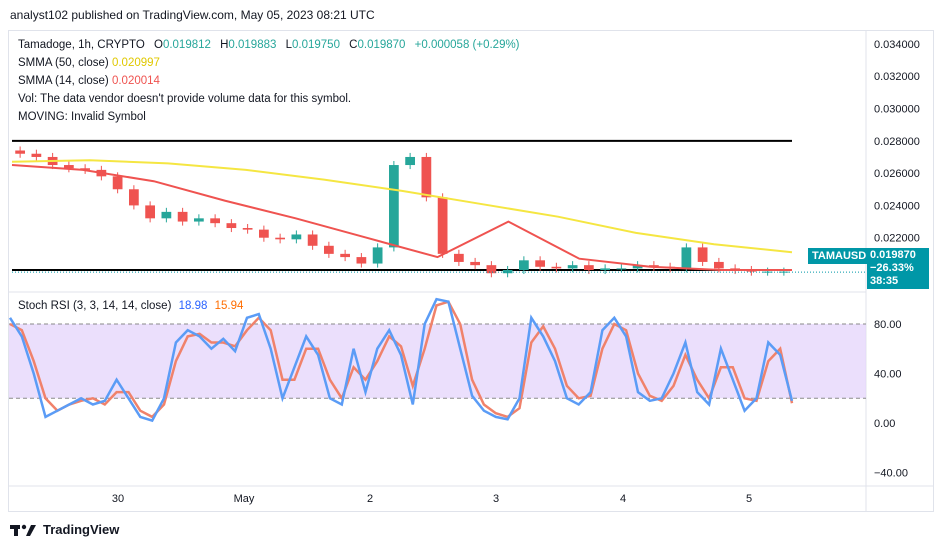  I want to click on price-axis-tick: 0.034000, so click(897, 45).